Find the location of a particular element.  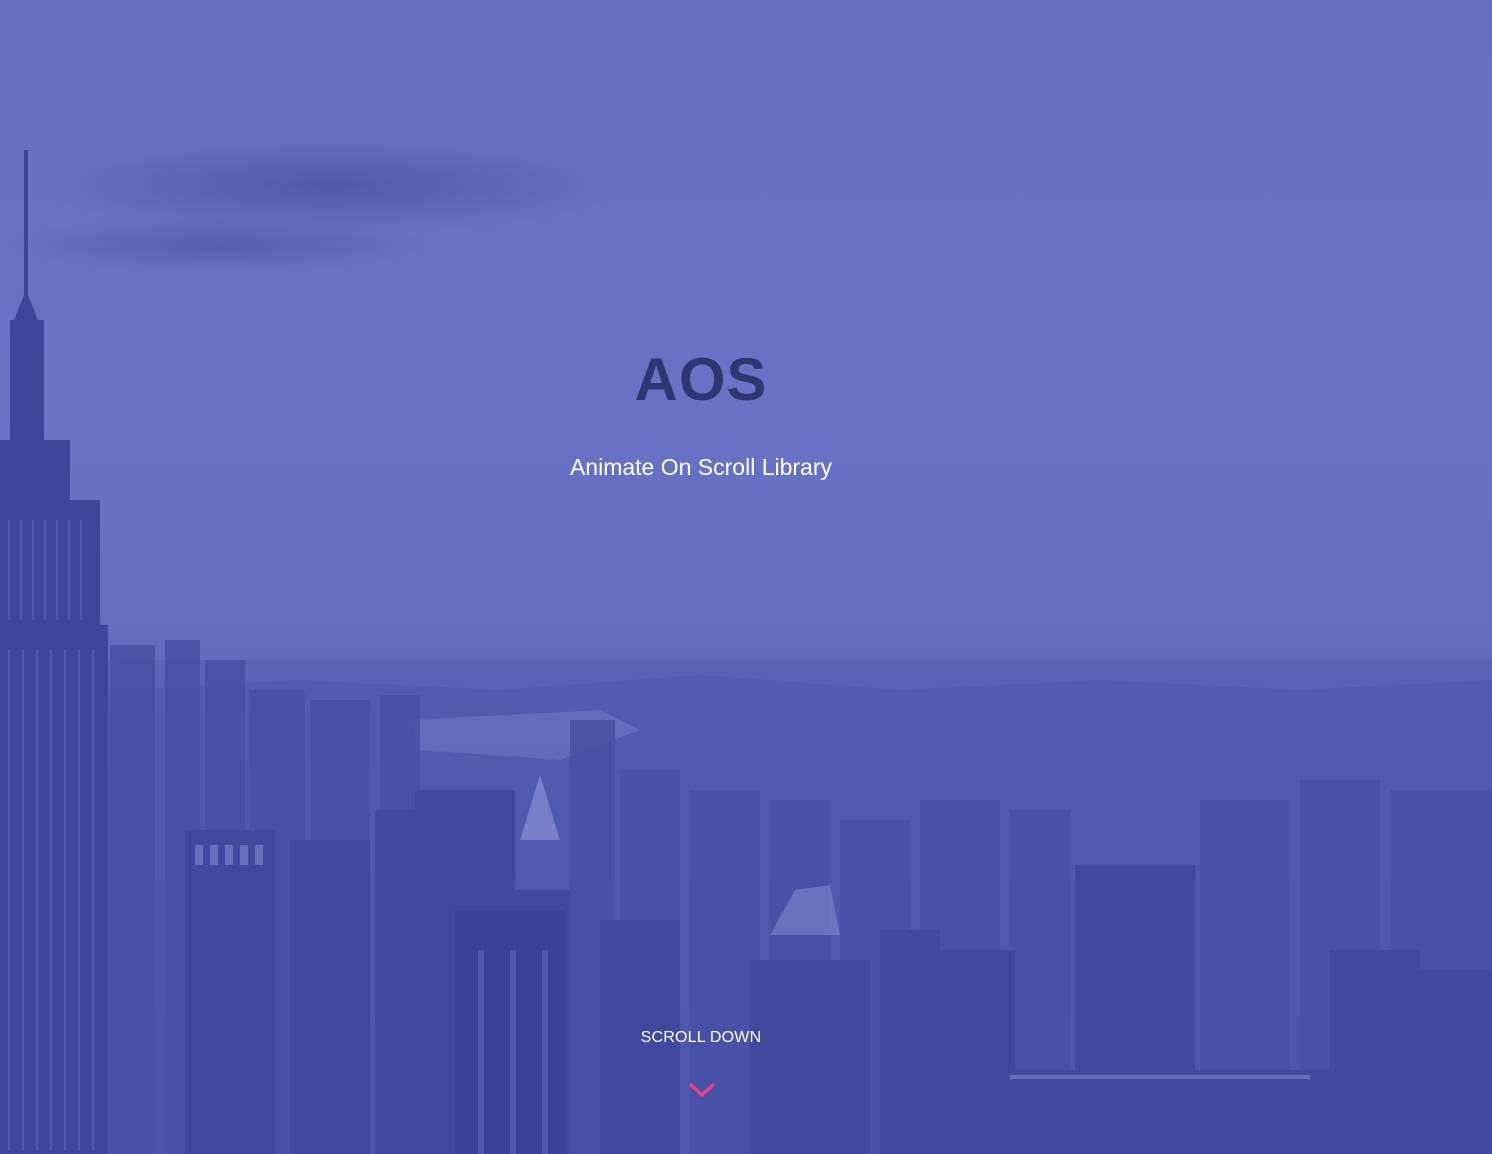

page-title: AOS is located at coordinates (701, 379).